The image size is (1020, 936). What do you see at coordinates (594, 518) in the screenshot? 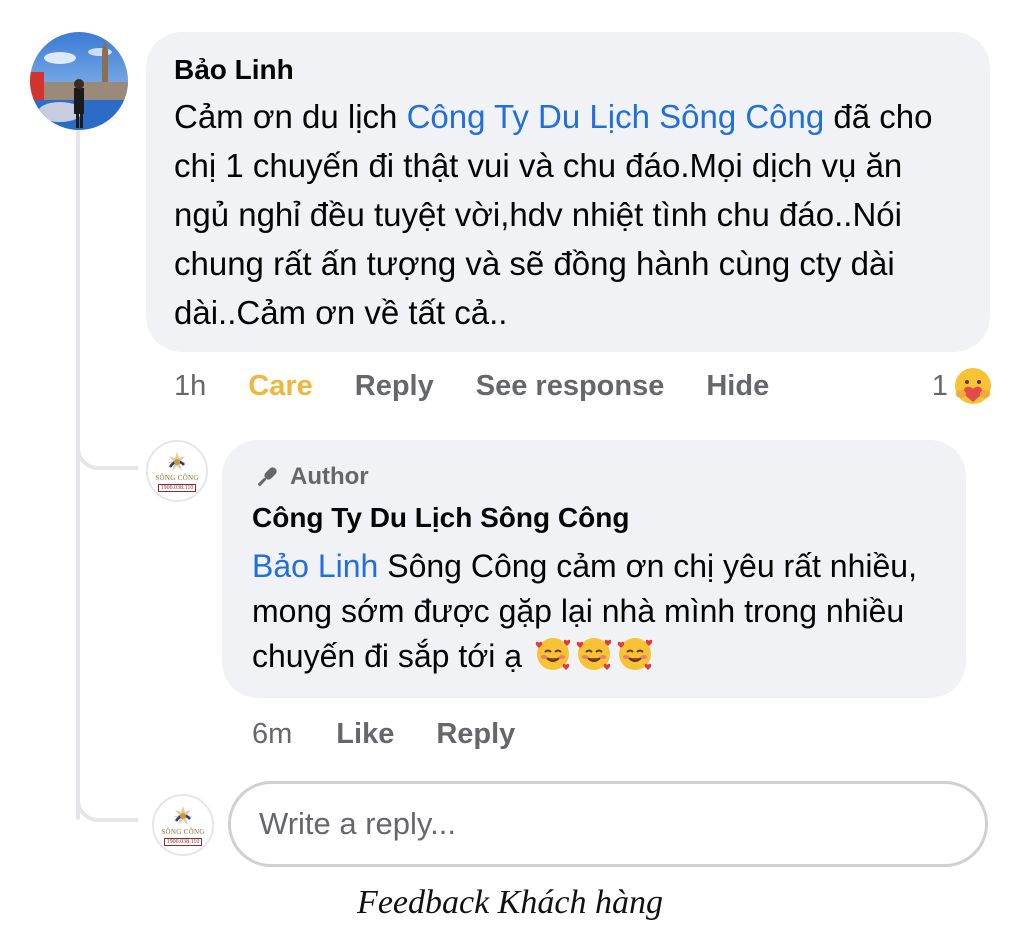
I see `reply-author: Công Ty Du Lịch Sông Công` at bounding box center [594, 518].